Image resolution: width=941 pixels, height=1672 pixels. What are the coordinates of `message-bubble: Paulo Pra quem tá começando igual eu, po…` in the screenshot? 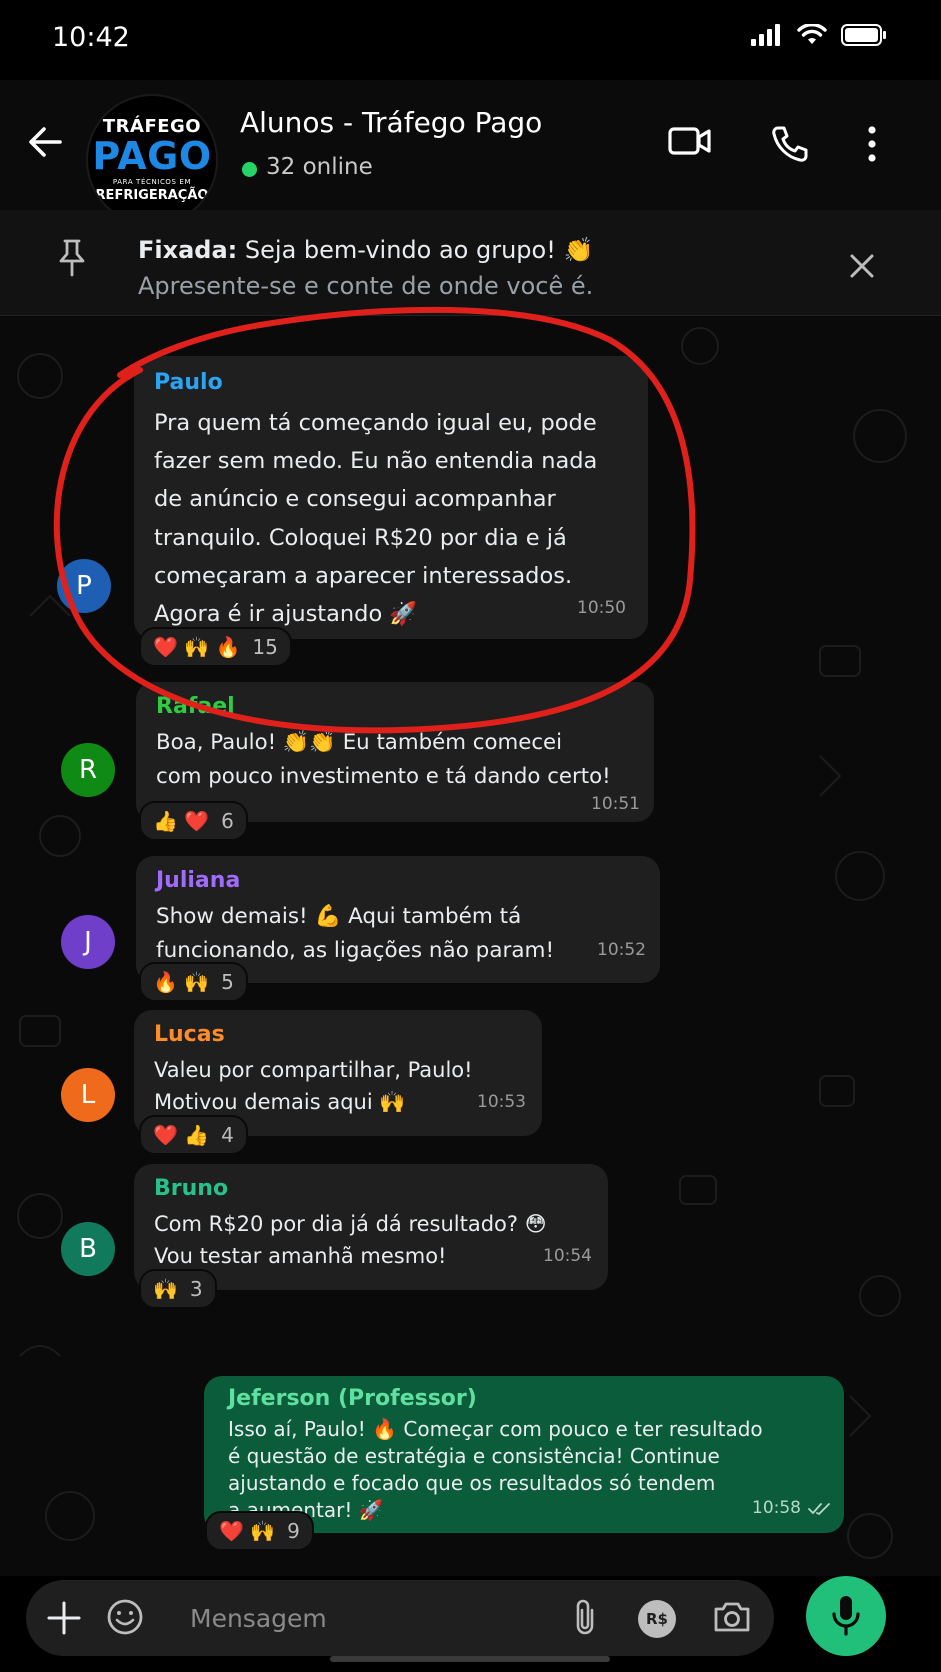 It's located at (391, 497).